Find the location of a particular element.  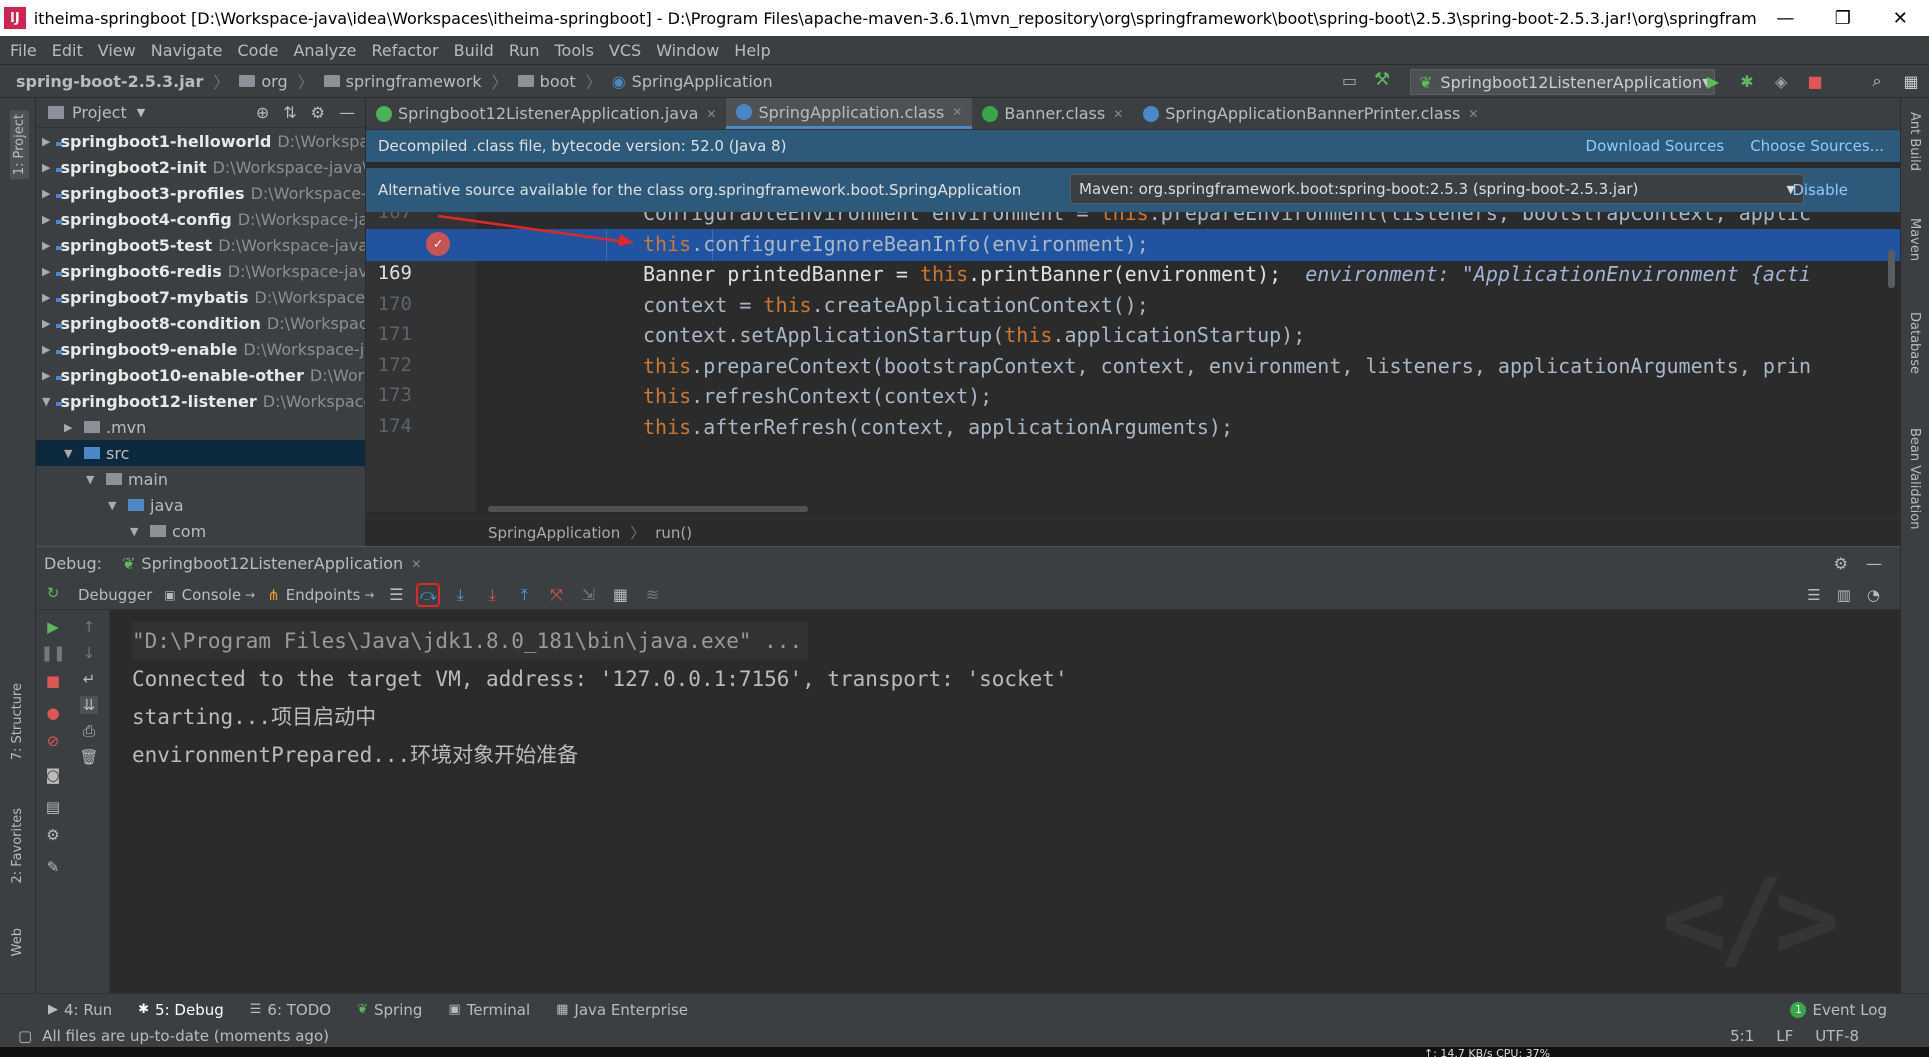

project-tree-item: ▶ springboot6-redisD:\Workspace-java\ is located at coordinates (200, 271).